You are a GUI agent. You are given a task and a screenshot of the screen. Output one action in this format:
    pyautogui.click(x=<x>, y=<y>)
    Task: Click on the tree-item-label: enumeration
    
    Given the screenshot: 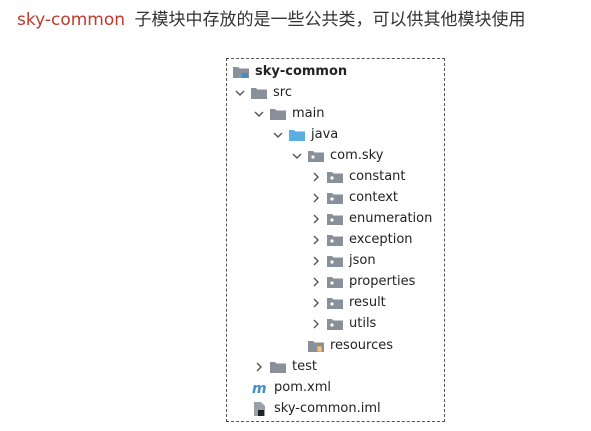 What is the action you would take?
    pyautogui.click(x=391, y=218)
    